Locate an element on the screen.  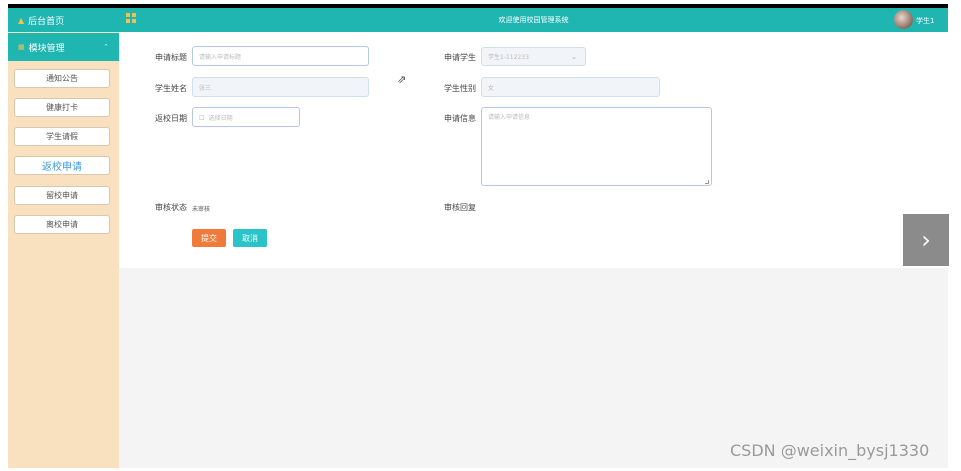
username: 学生1 is located at coordinates (925, 21).